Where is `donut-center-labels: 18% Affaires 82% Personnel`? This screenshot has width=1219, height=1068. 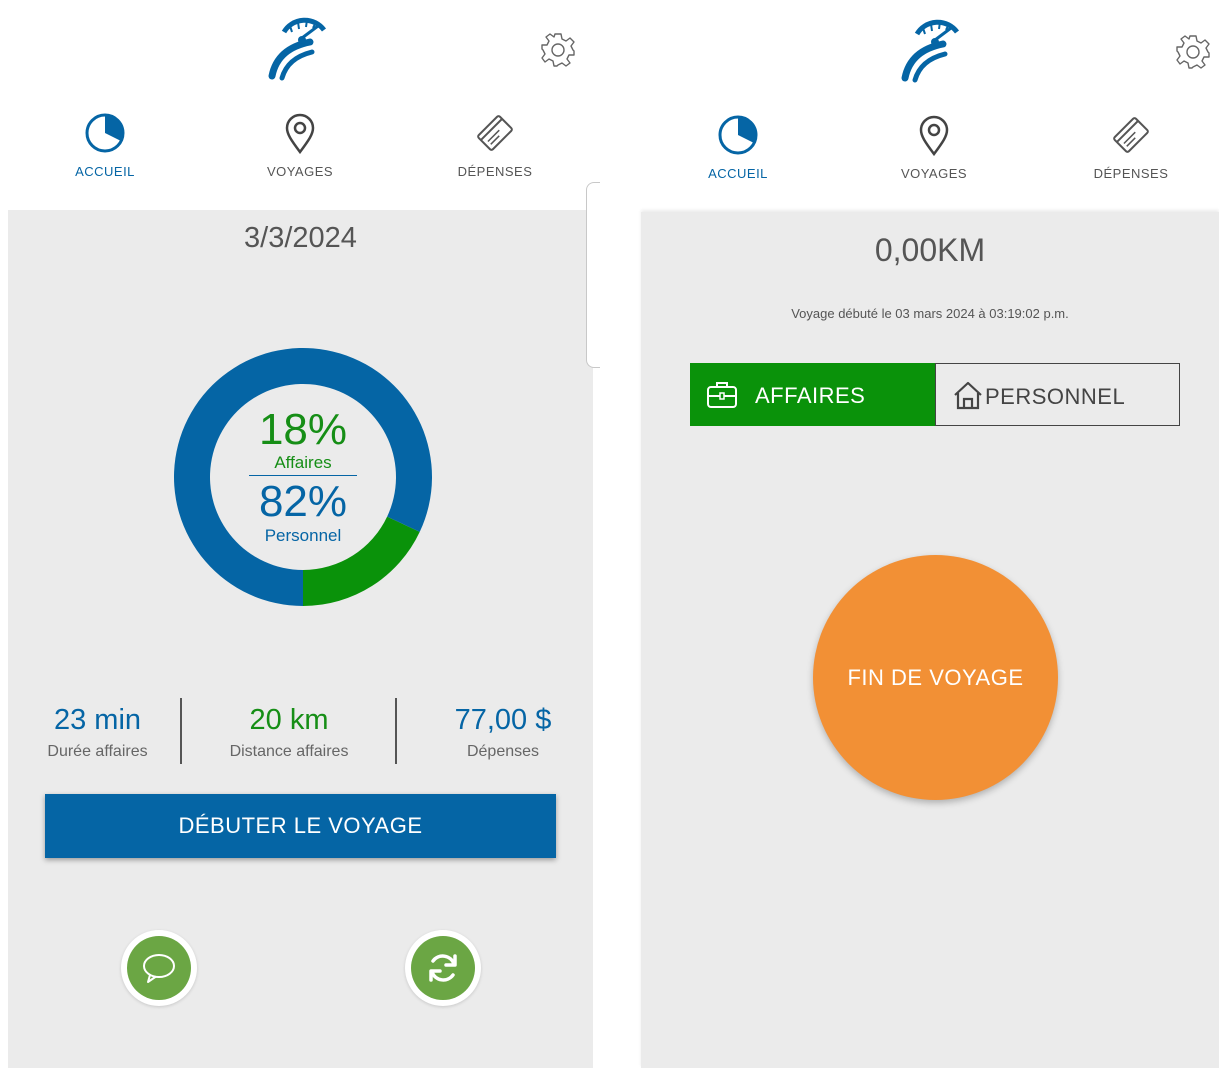
donut-center-labels: 18% Affaires 82% Personnel is located at coordinates (303, 476).